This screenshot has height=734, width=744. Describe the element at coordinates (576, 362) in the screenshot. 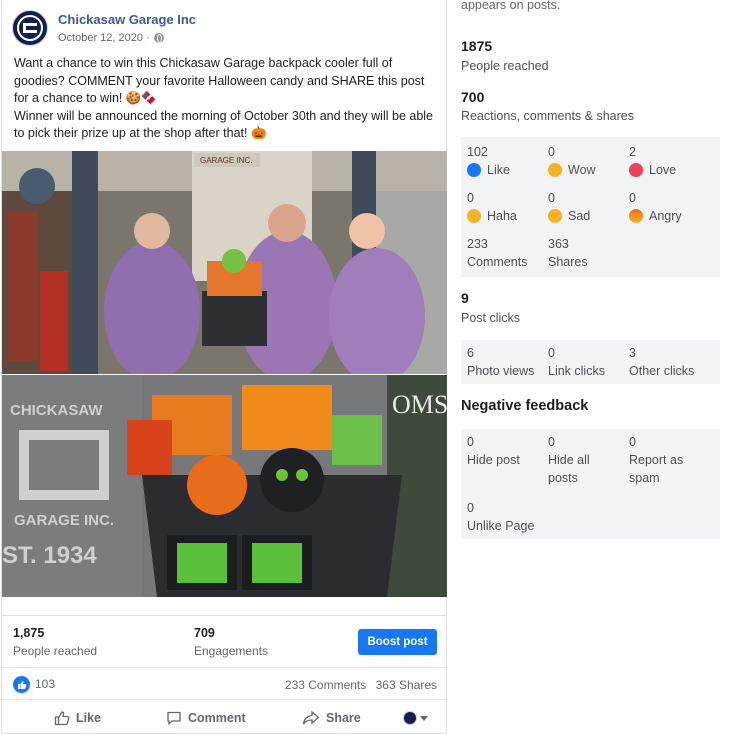

I see `link-clicks-cell: 0 Link clicks` at that location.